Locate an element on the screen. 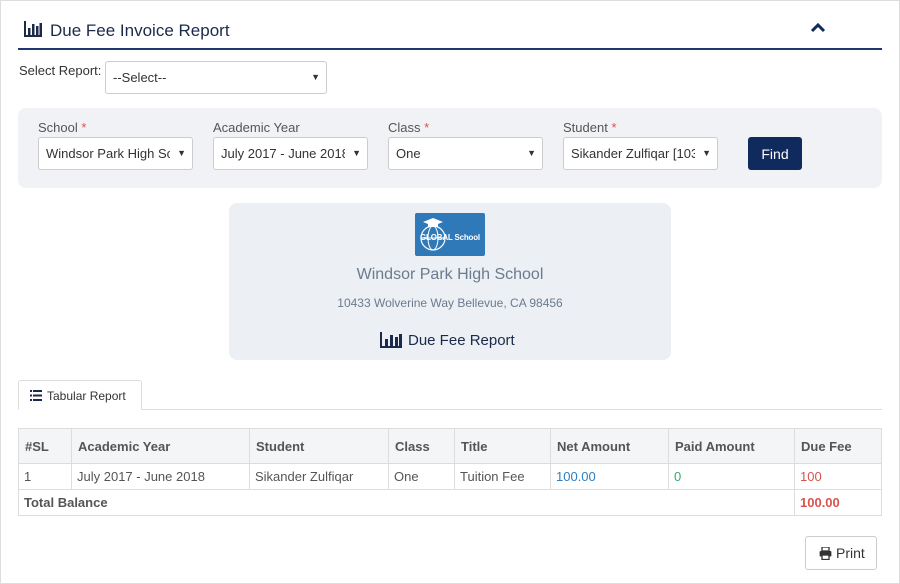 This screenshot has height=584, width=900. school-select-value: Windsor Park High Scho is located at coordinates (108, 153).